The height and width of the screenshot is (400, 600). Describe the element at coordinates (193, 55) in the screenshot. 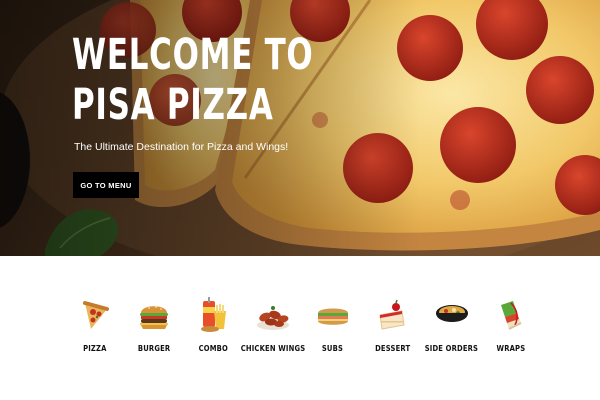

I see `hero-title-line-1: WELCOME TO` at that location.